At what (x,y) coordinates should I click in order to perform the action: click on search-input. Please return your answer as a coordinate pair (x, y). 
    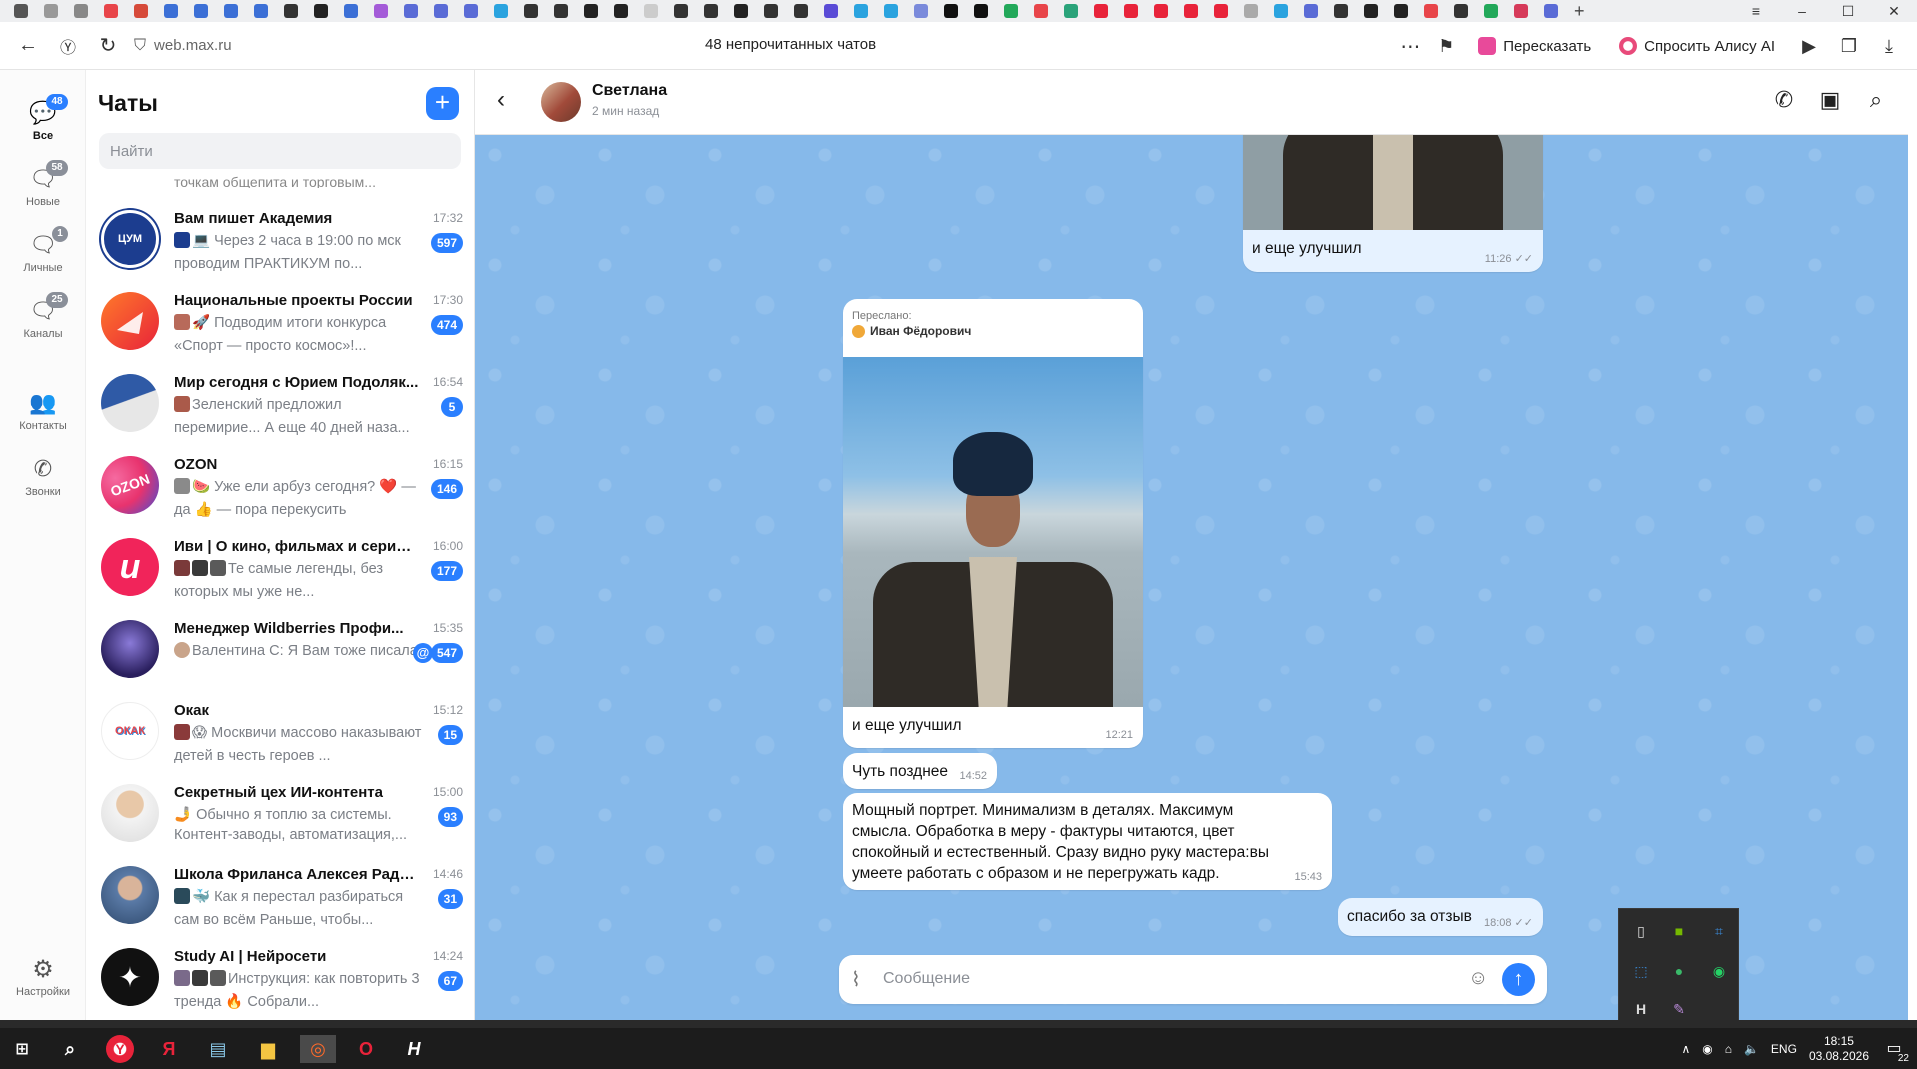
    Looking at the image, I should click on (280, 151).